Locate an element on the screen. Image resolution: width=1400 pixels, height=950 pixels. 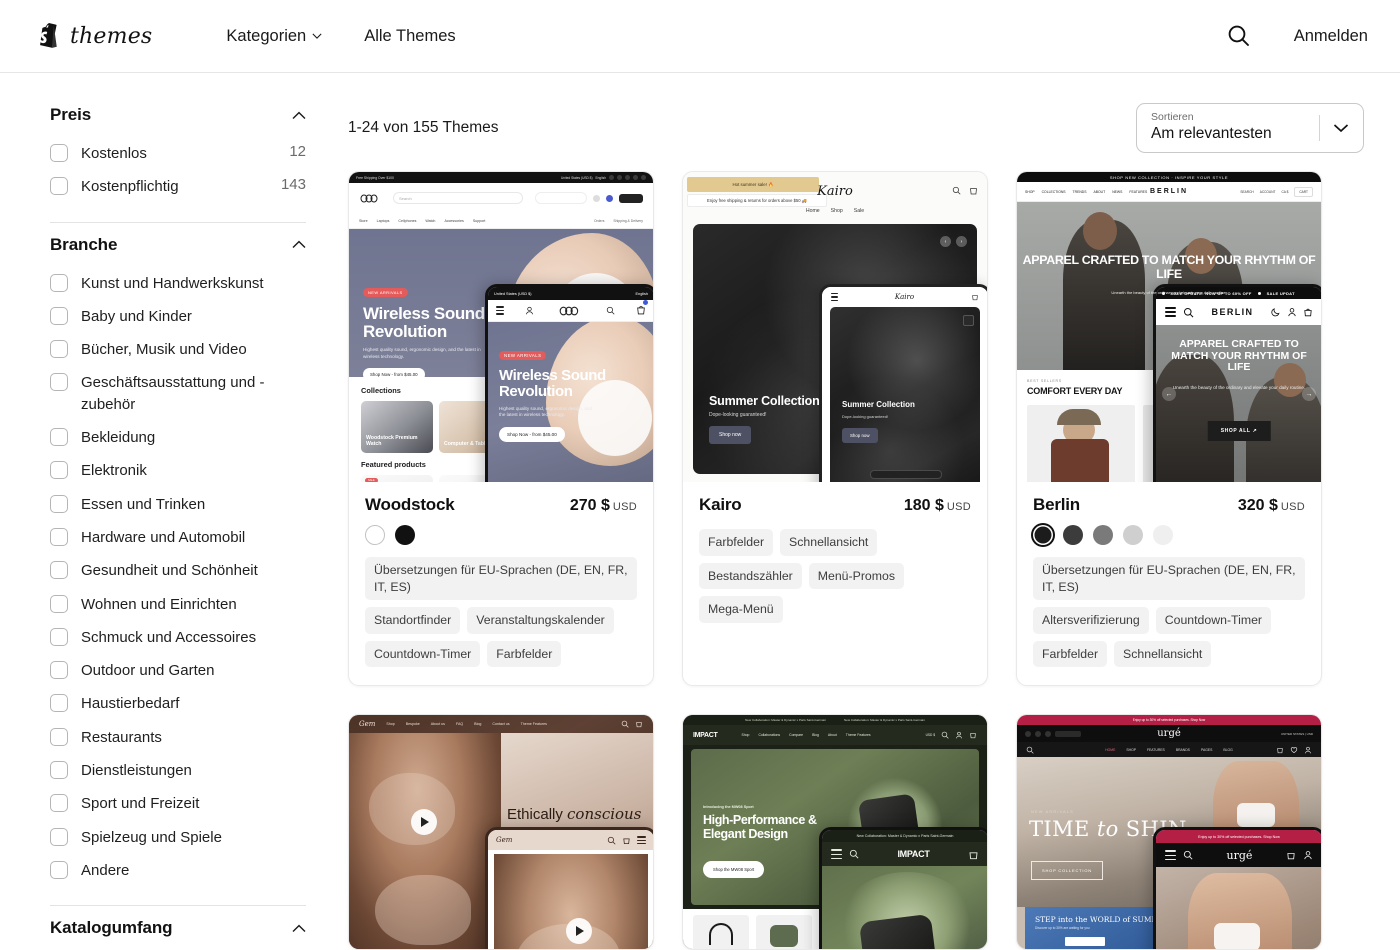
filter-group-header-katalogumfang: Katalogumfang is located at coordinates (178, 923).